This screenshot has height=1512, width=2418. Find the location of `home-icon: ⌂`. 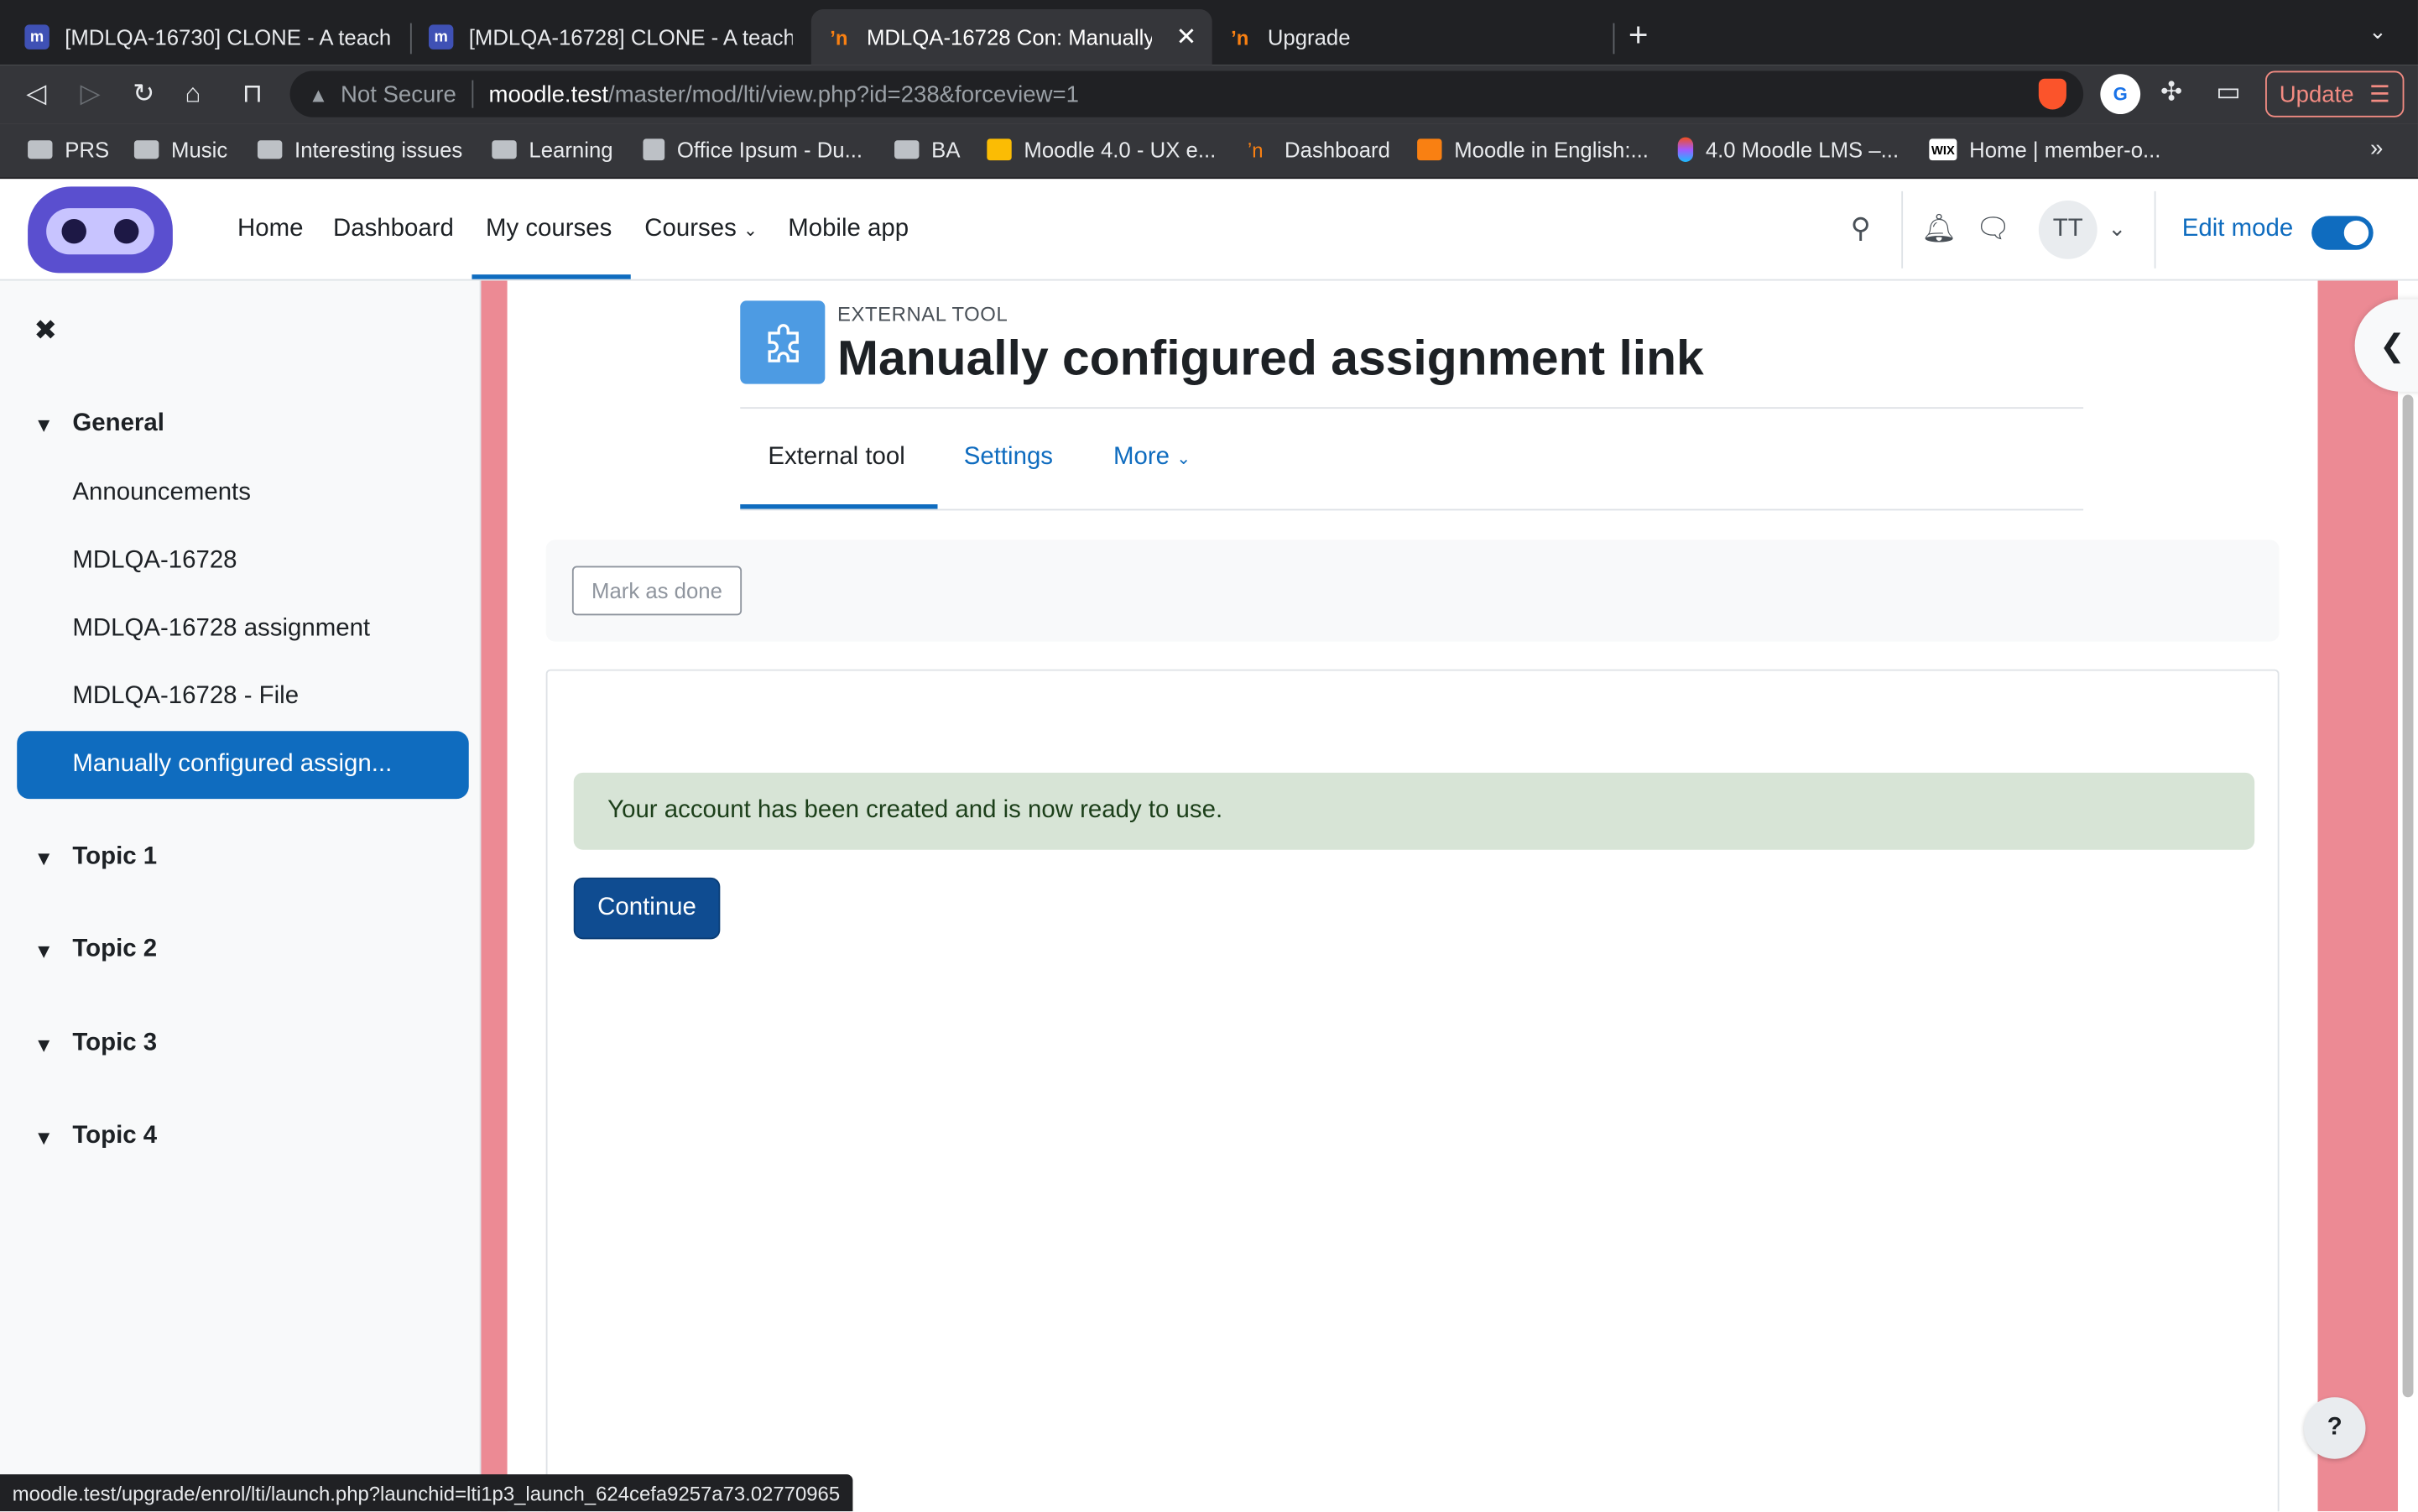

home-icon: ⌂ is located at coordinates (193, 94).